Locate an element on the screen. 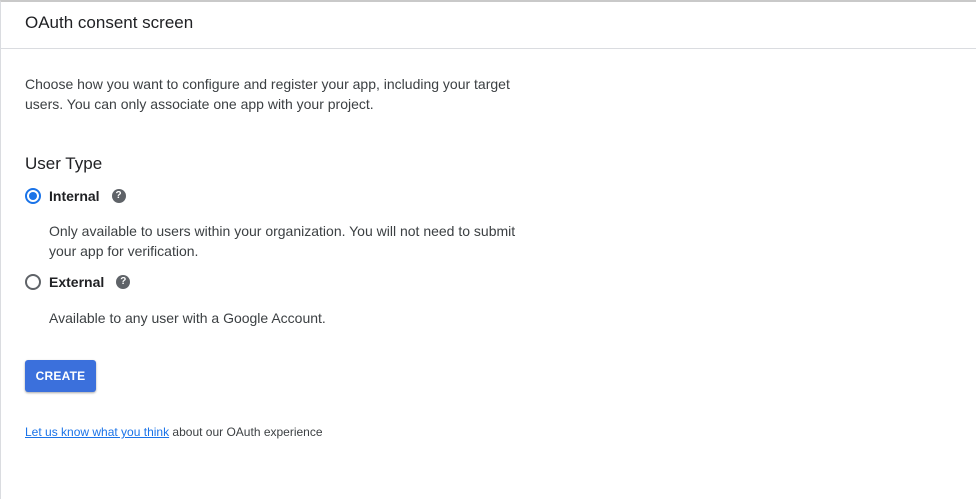  user-type-title: User Type is located at coordinates (64, 163).